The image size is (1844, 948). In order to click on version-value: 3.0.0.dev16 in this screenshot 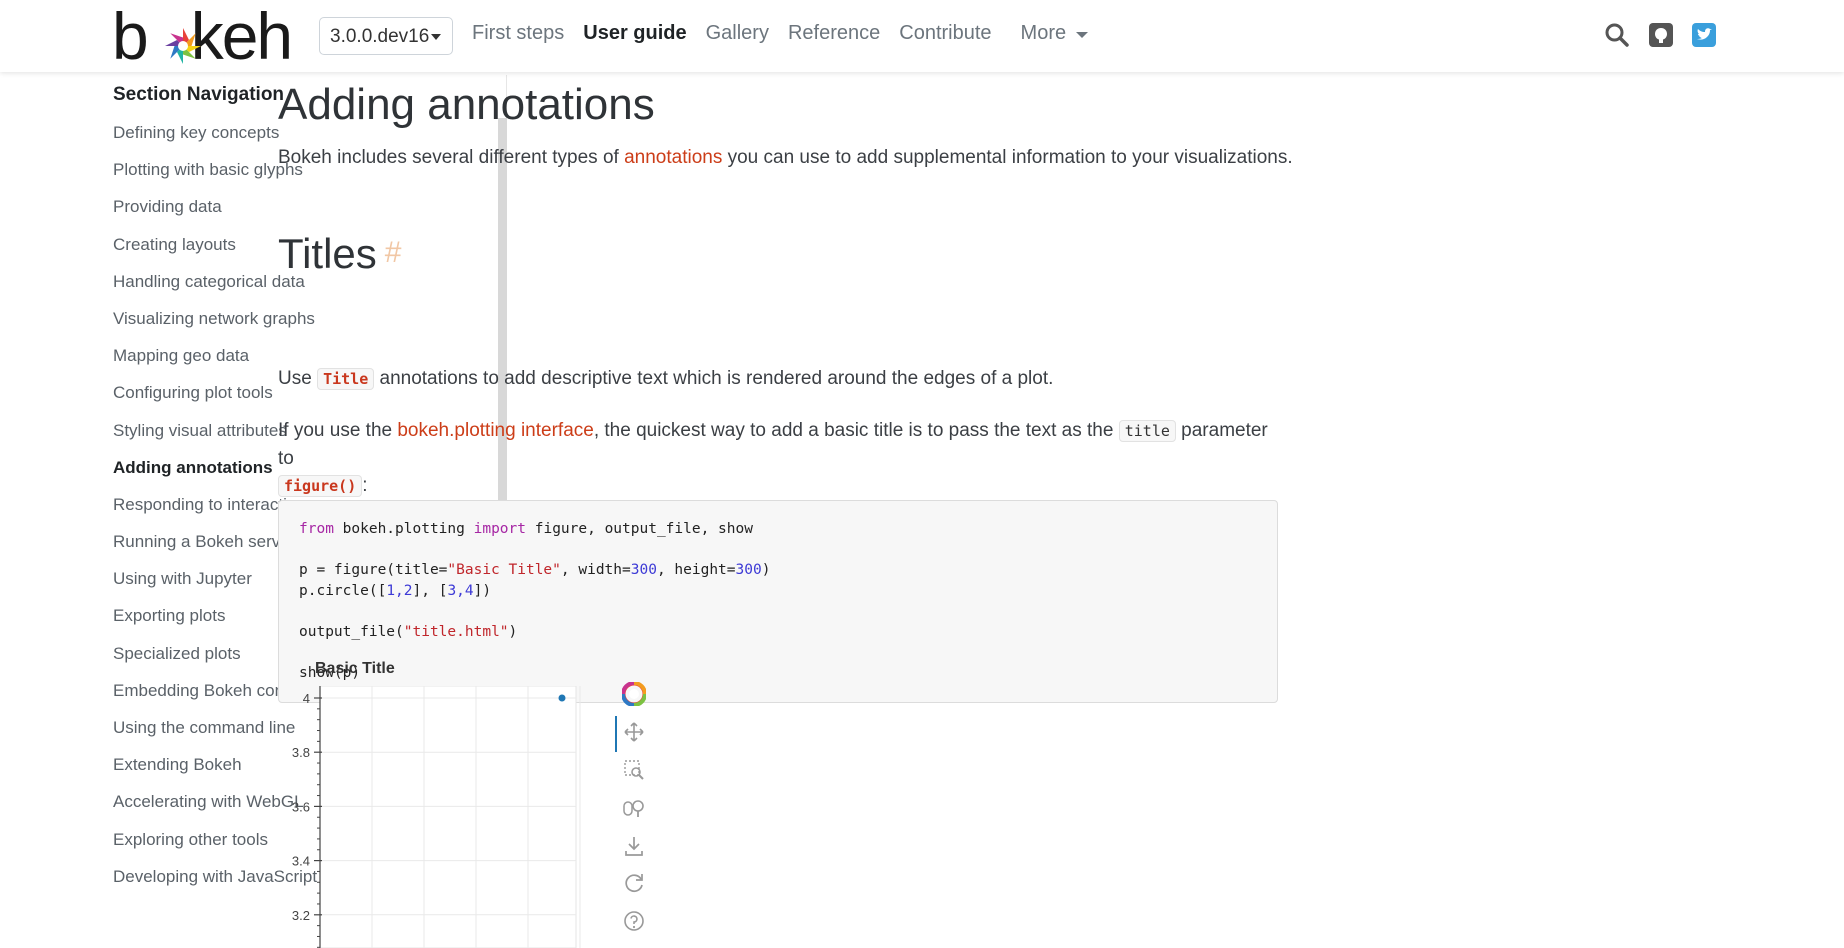, I will do `click(380, 36)`.